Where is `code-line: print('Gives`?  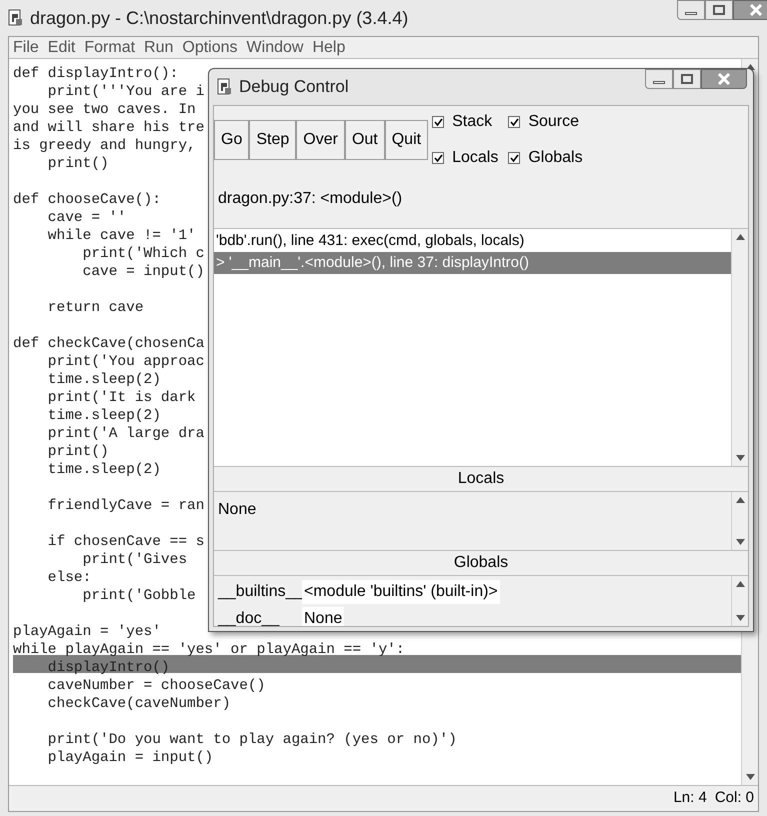
code-line: print('Gives is located at coordinates (135, 560).